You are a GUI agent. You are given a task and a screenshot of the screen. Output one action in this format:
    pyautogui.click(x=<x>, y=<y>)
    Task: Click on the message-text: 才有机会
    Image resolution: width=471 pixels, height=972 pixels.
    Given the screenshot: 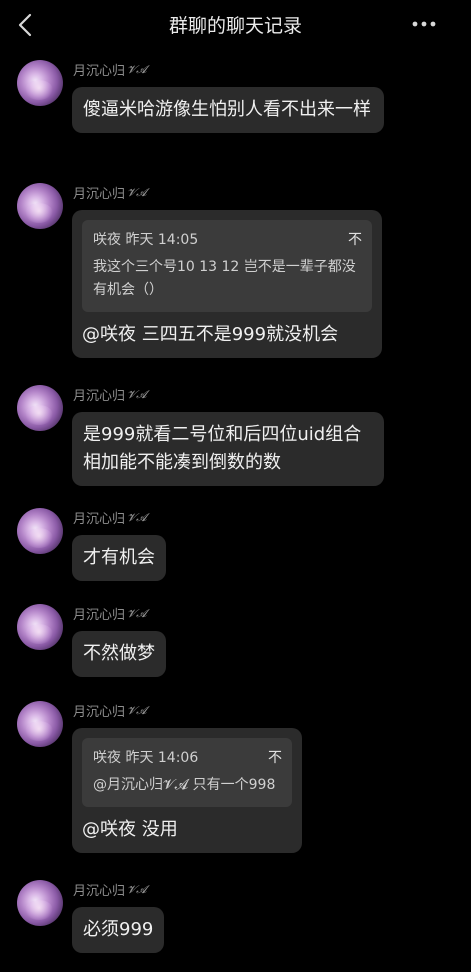 What is the action you would take?
    pyautogui.click(x=119, y=557)
    